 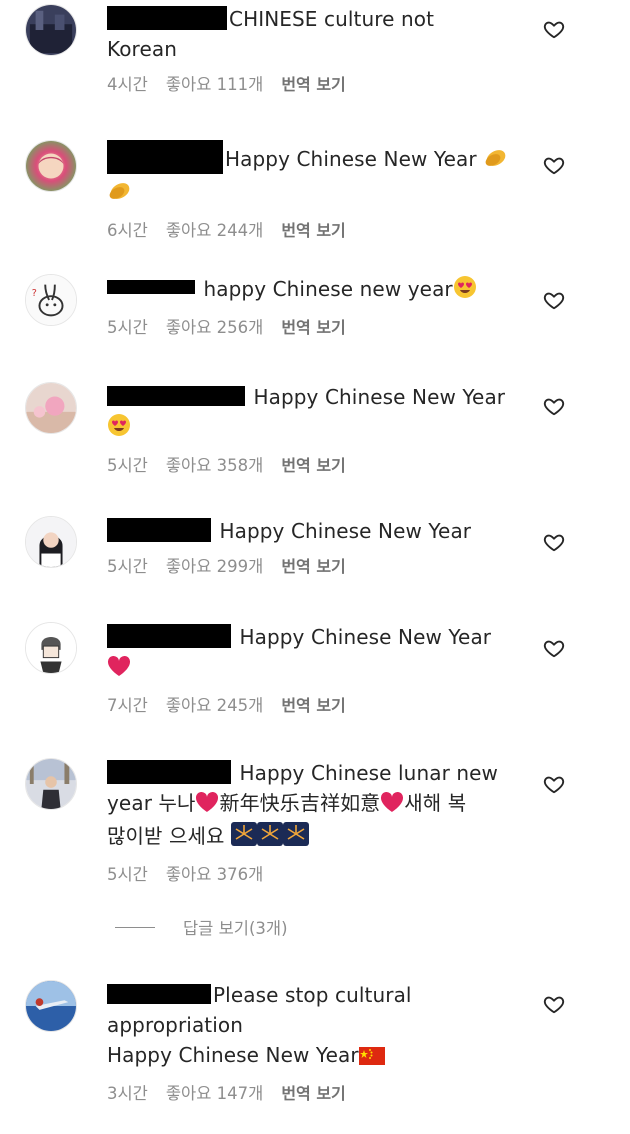 I want to click on china-flag-emoji, so click(x=371, y=1058).